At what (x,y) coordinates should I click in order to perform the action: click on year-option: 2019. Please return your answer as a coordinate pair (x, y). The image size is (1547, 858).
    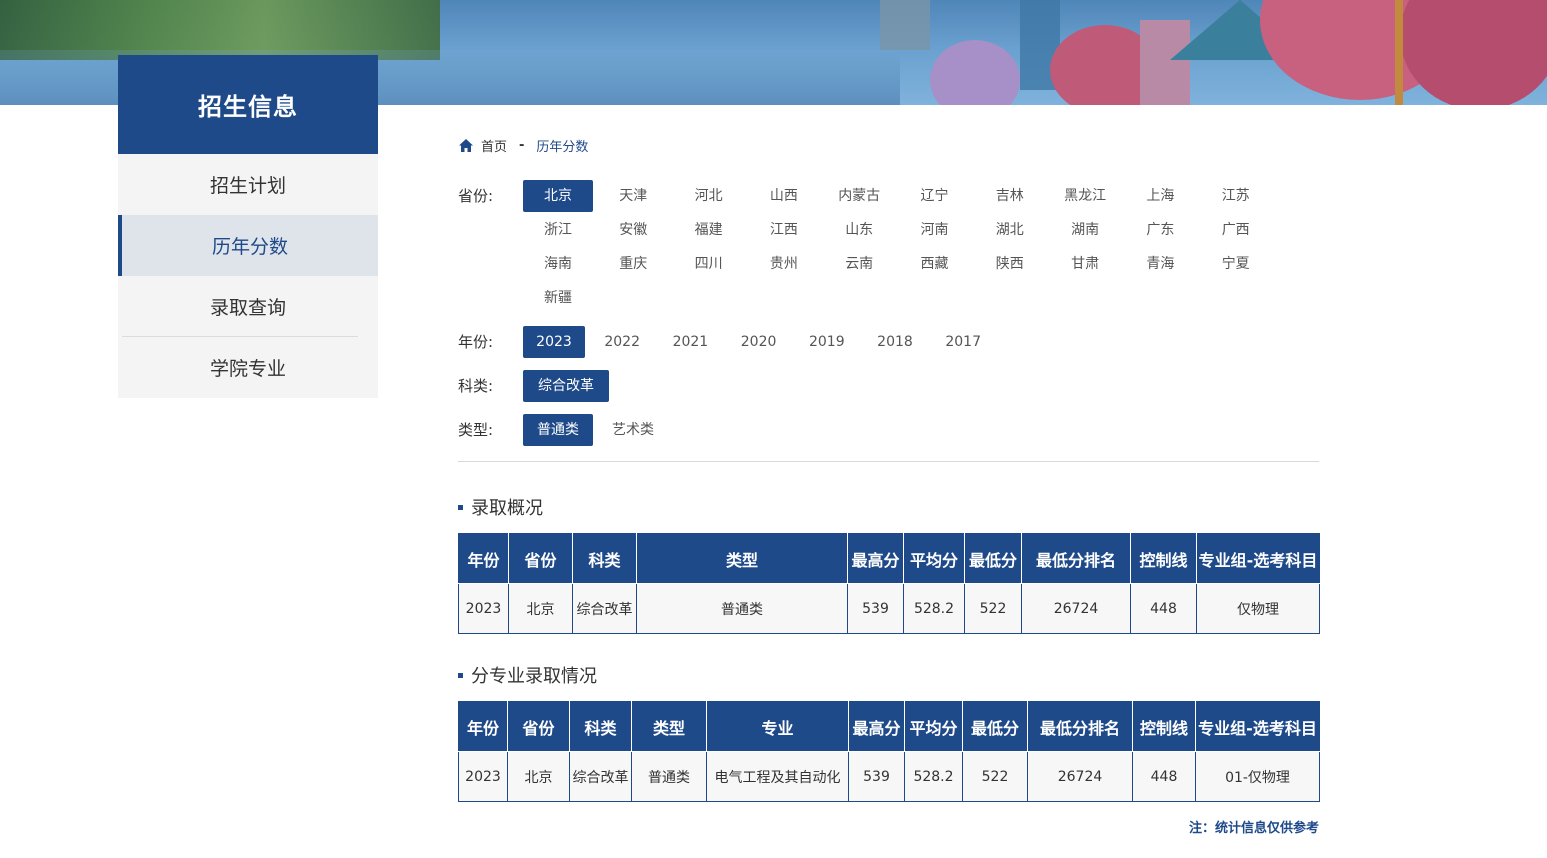
    Looking at the image, I should click on (827, 342).